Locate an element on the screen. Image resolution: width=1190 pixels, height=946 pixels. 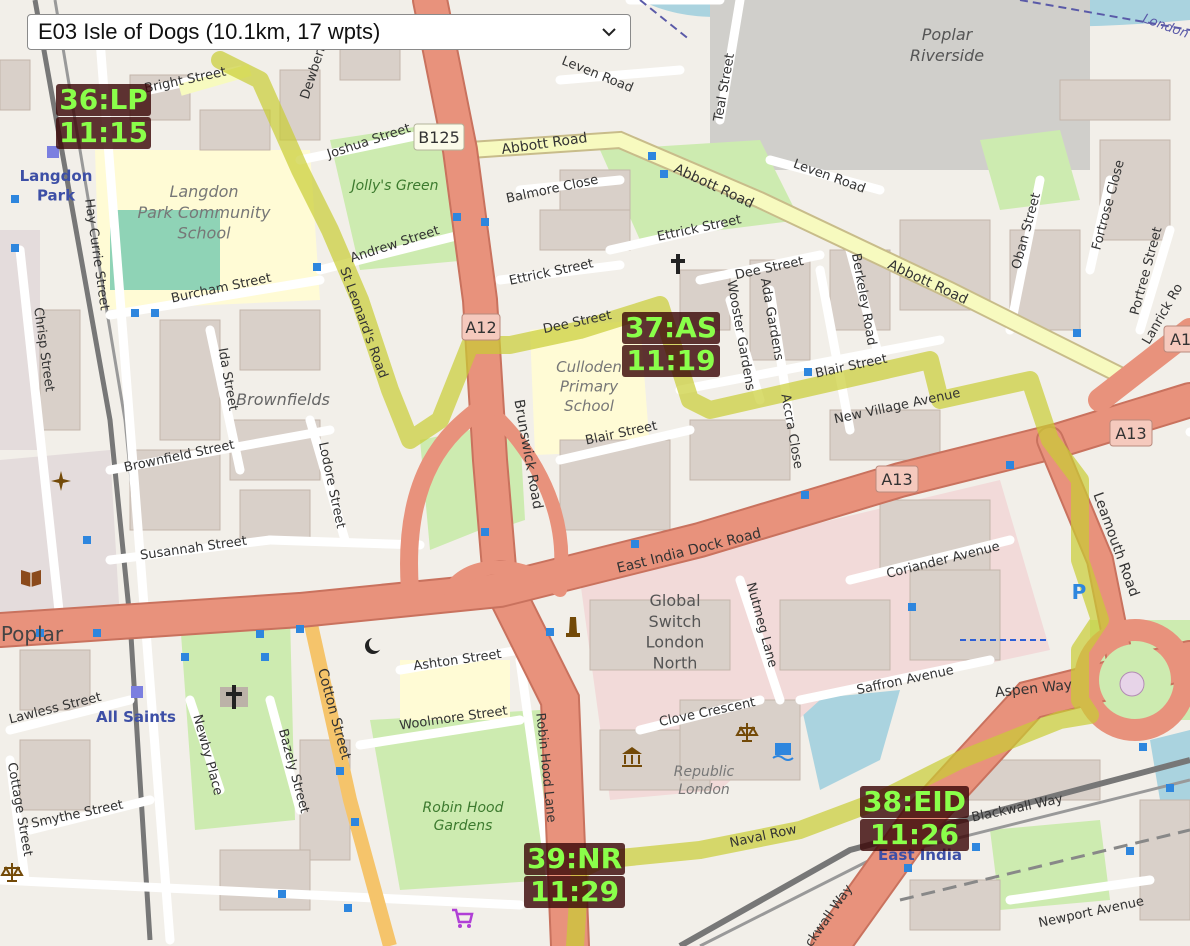
label-global-switch: Global Switch London North is located at coordinates (675, 631).